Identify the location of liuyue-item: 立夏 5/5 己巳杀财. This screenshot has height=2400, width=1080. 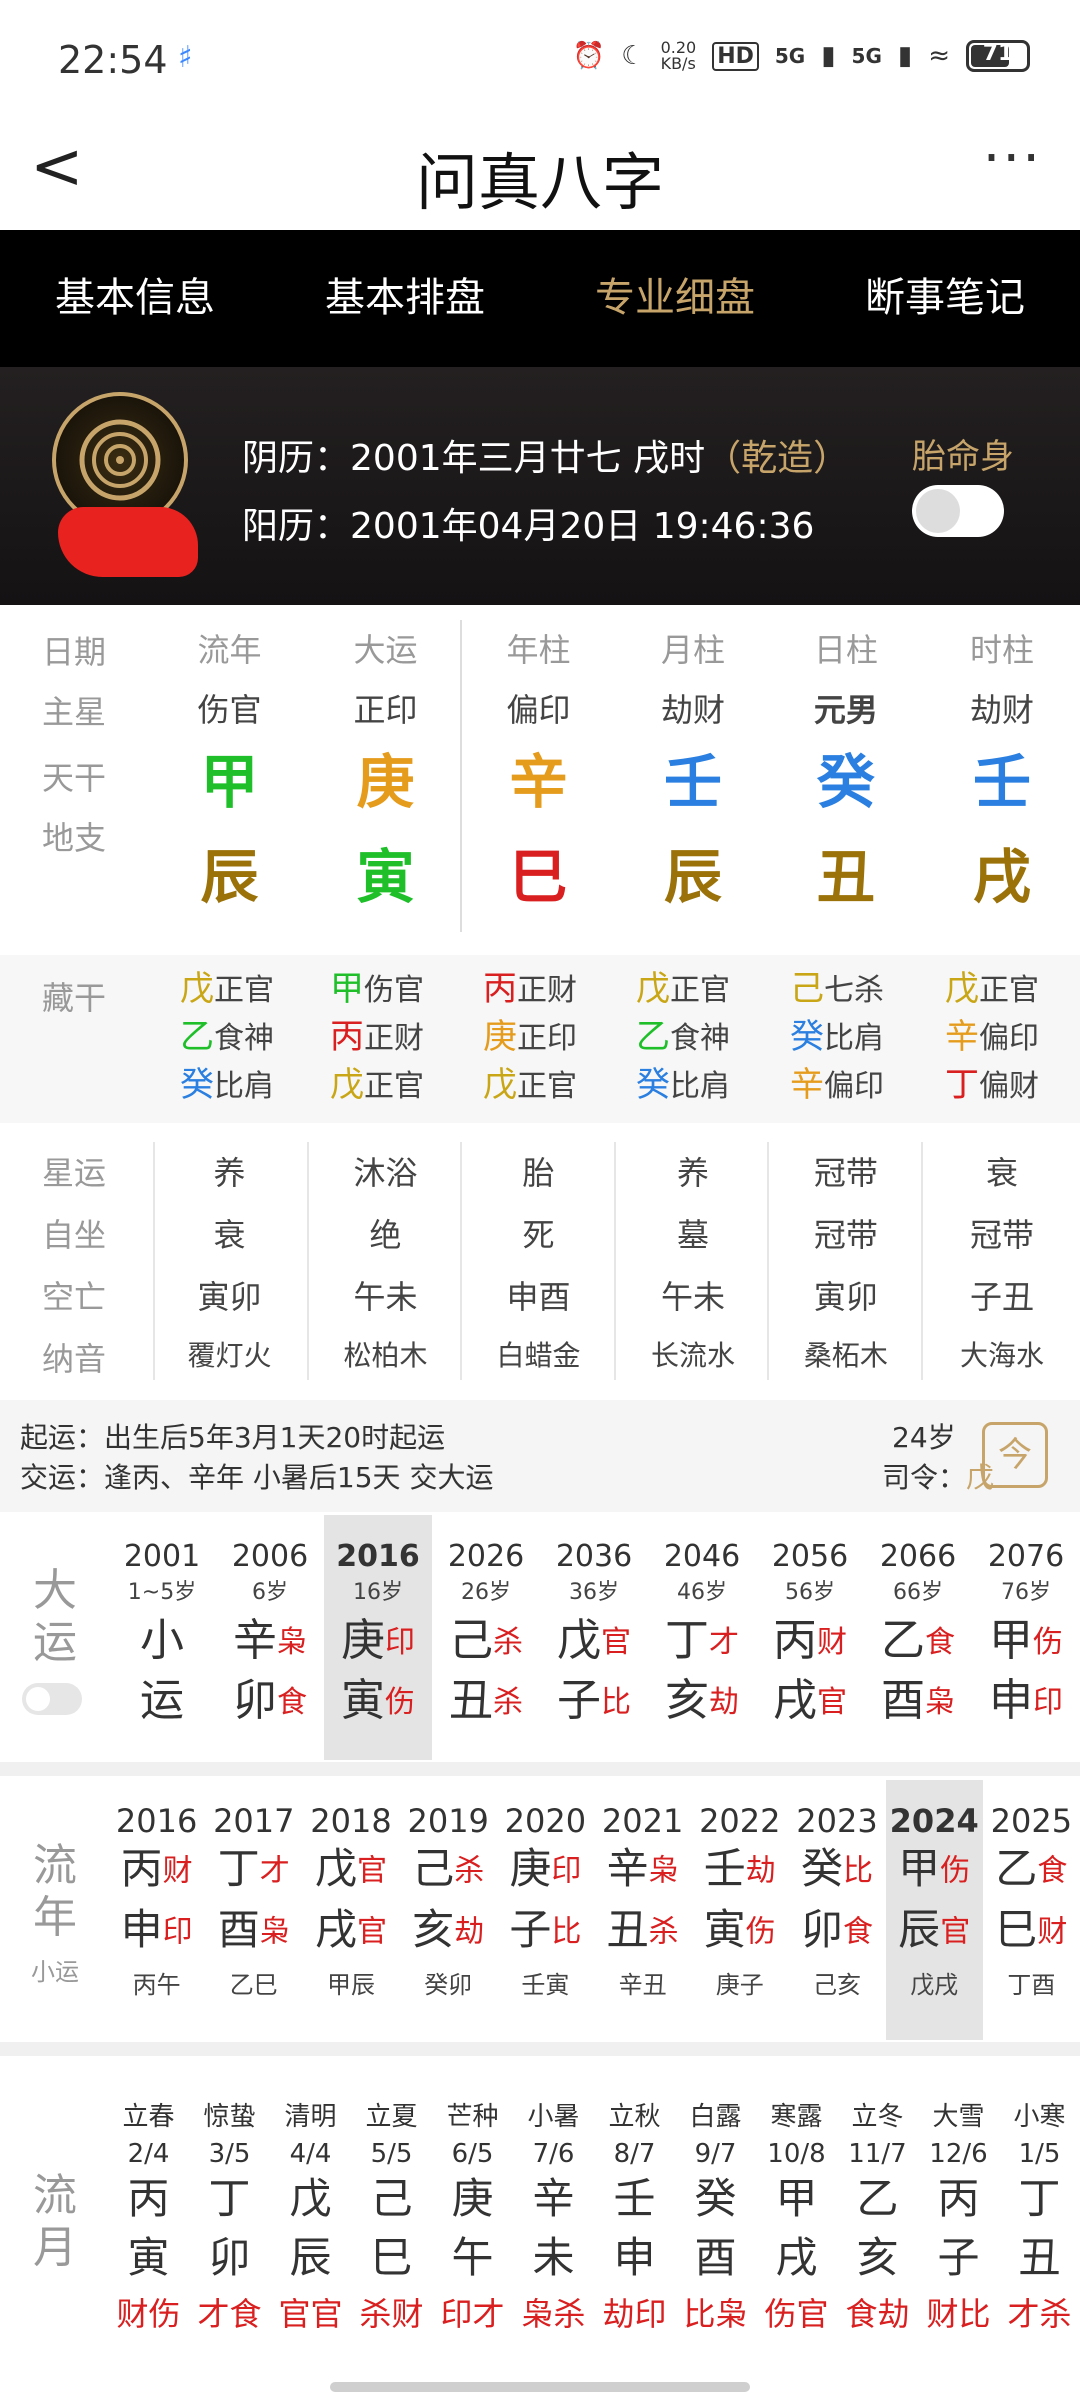
(391, 2210).